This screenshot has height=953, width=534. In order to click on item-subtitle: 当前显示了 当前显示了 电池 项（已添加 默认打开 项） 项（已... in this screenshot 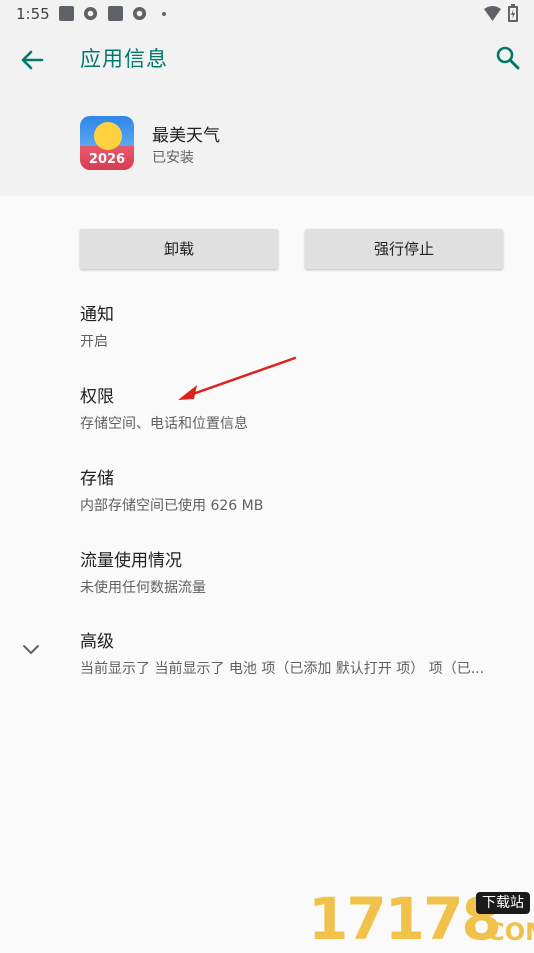, I will do `click(282, 669)`.